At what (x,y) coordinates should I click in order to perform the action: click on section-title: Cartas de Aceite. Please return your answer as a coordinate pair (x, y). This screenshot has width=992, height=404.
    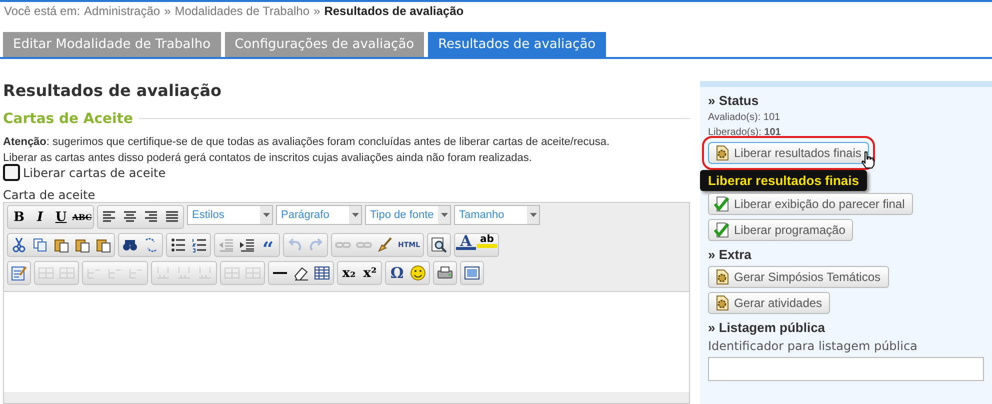
    Looking at the image, I should click on (68, 118).